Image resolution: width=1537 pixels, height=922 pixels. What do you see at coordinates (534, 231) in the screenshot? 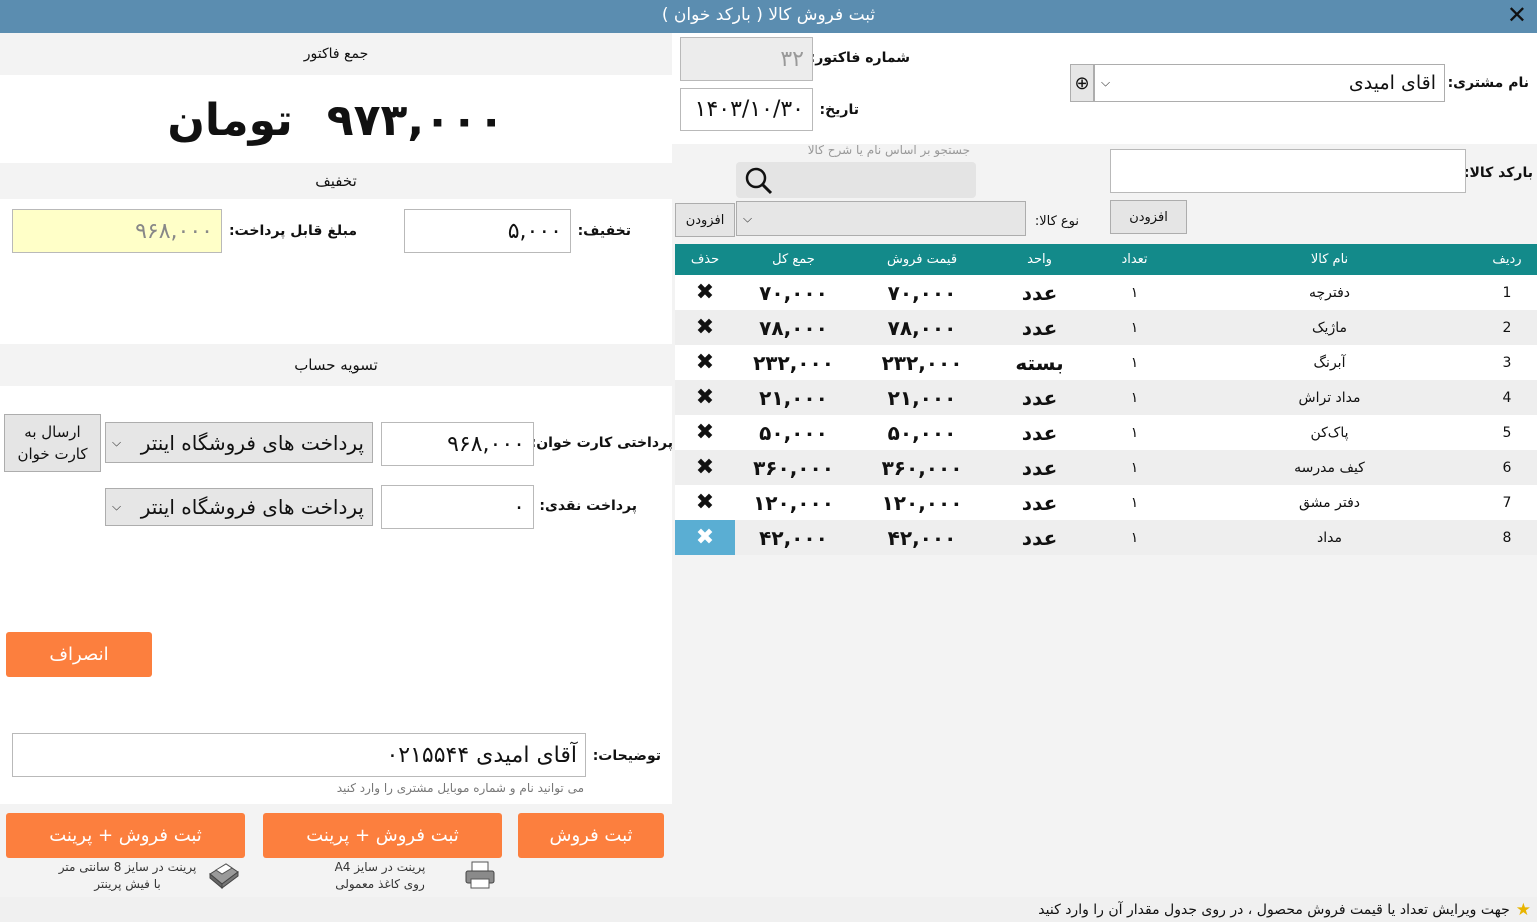
I see `discount-value: ۵,۰۰۰` at bounding box center [534, 231].